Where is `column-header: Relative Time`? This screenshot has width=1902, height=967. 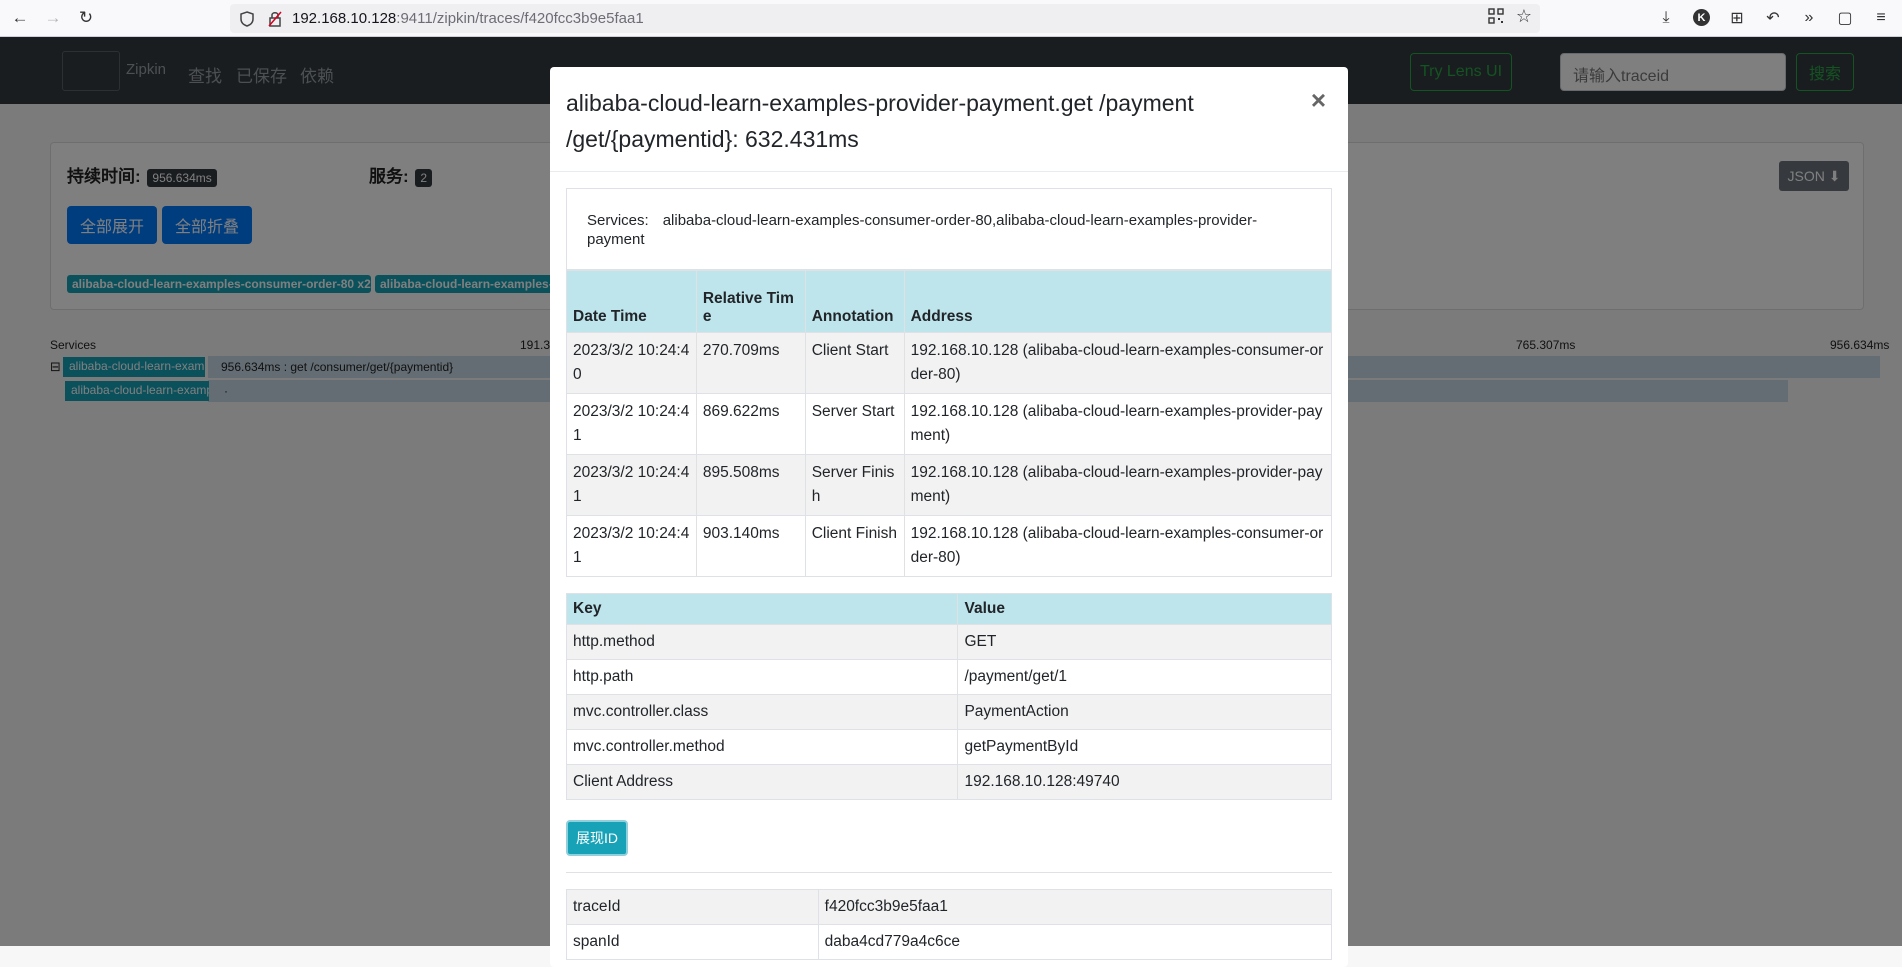
column-header: Relative Time is located at coordinates (750, 301).